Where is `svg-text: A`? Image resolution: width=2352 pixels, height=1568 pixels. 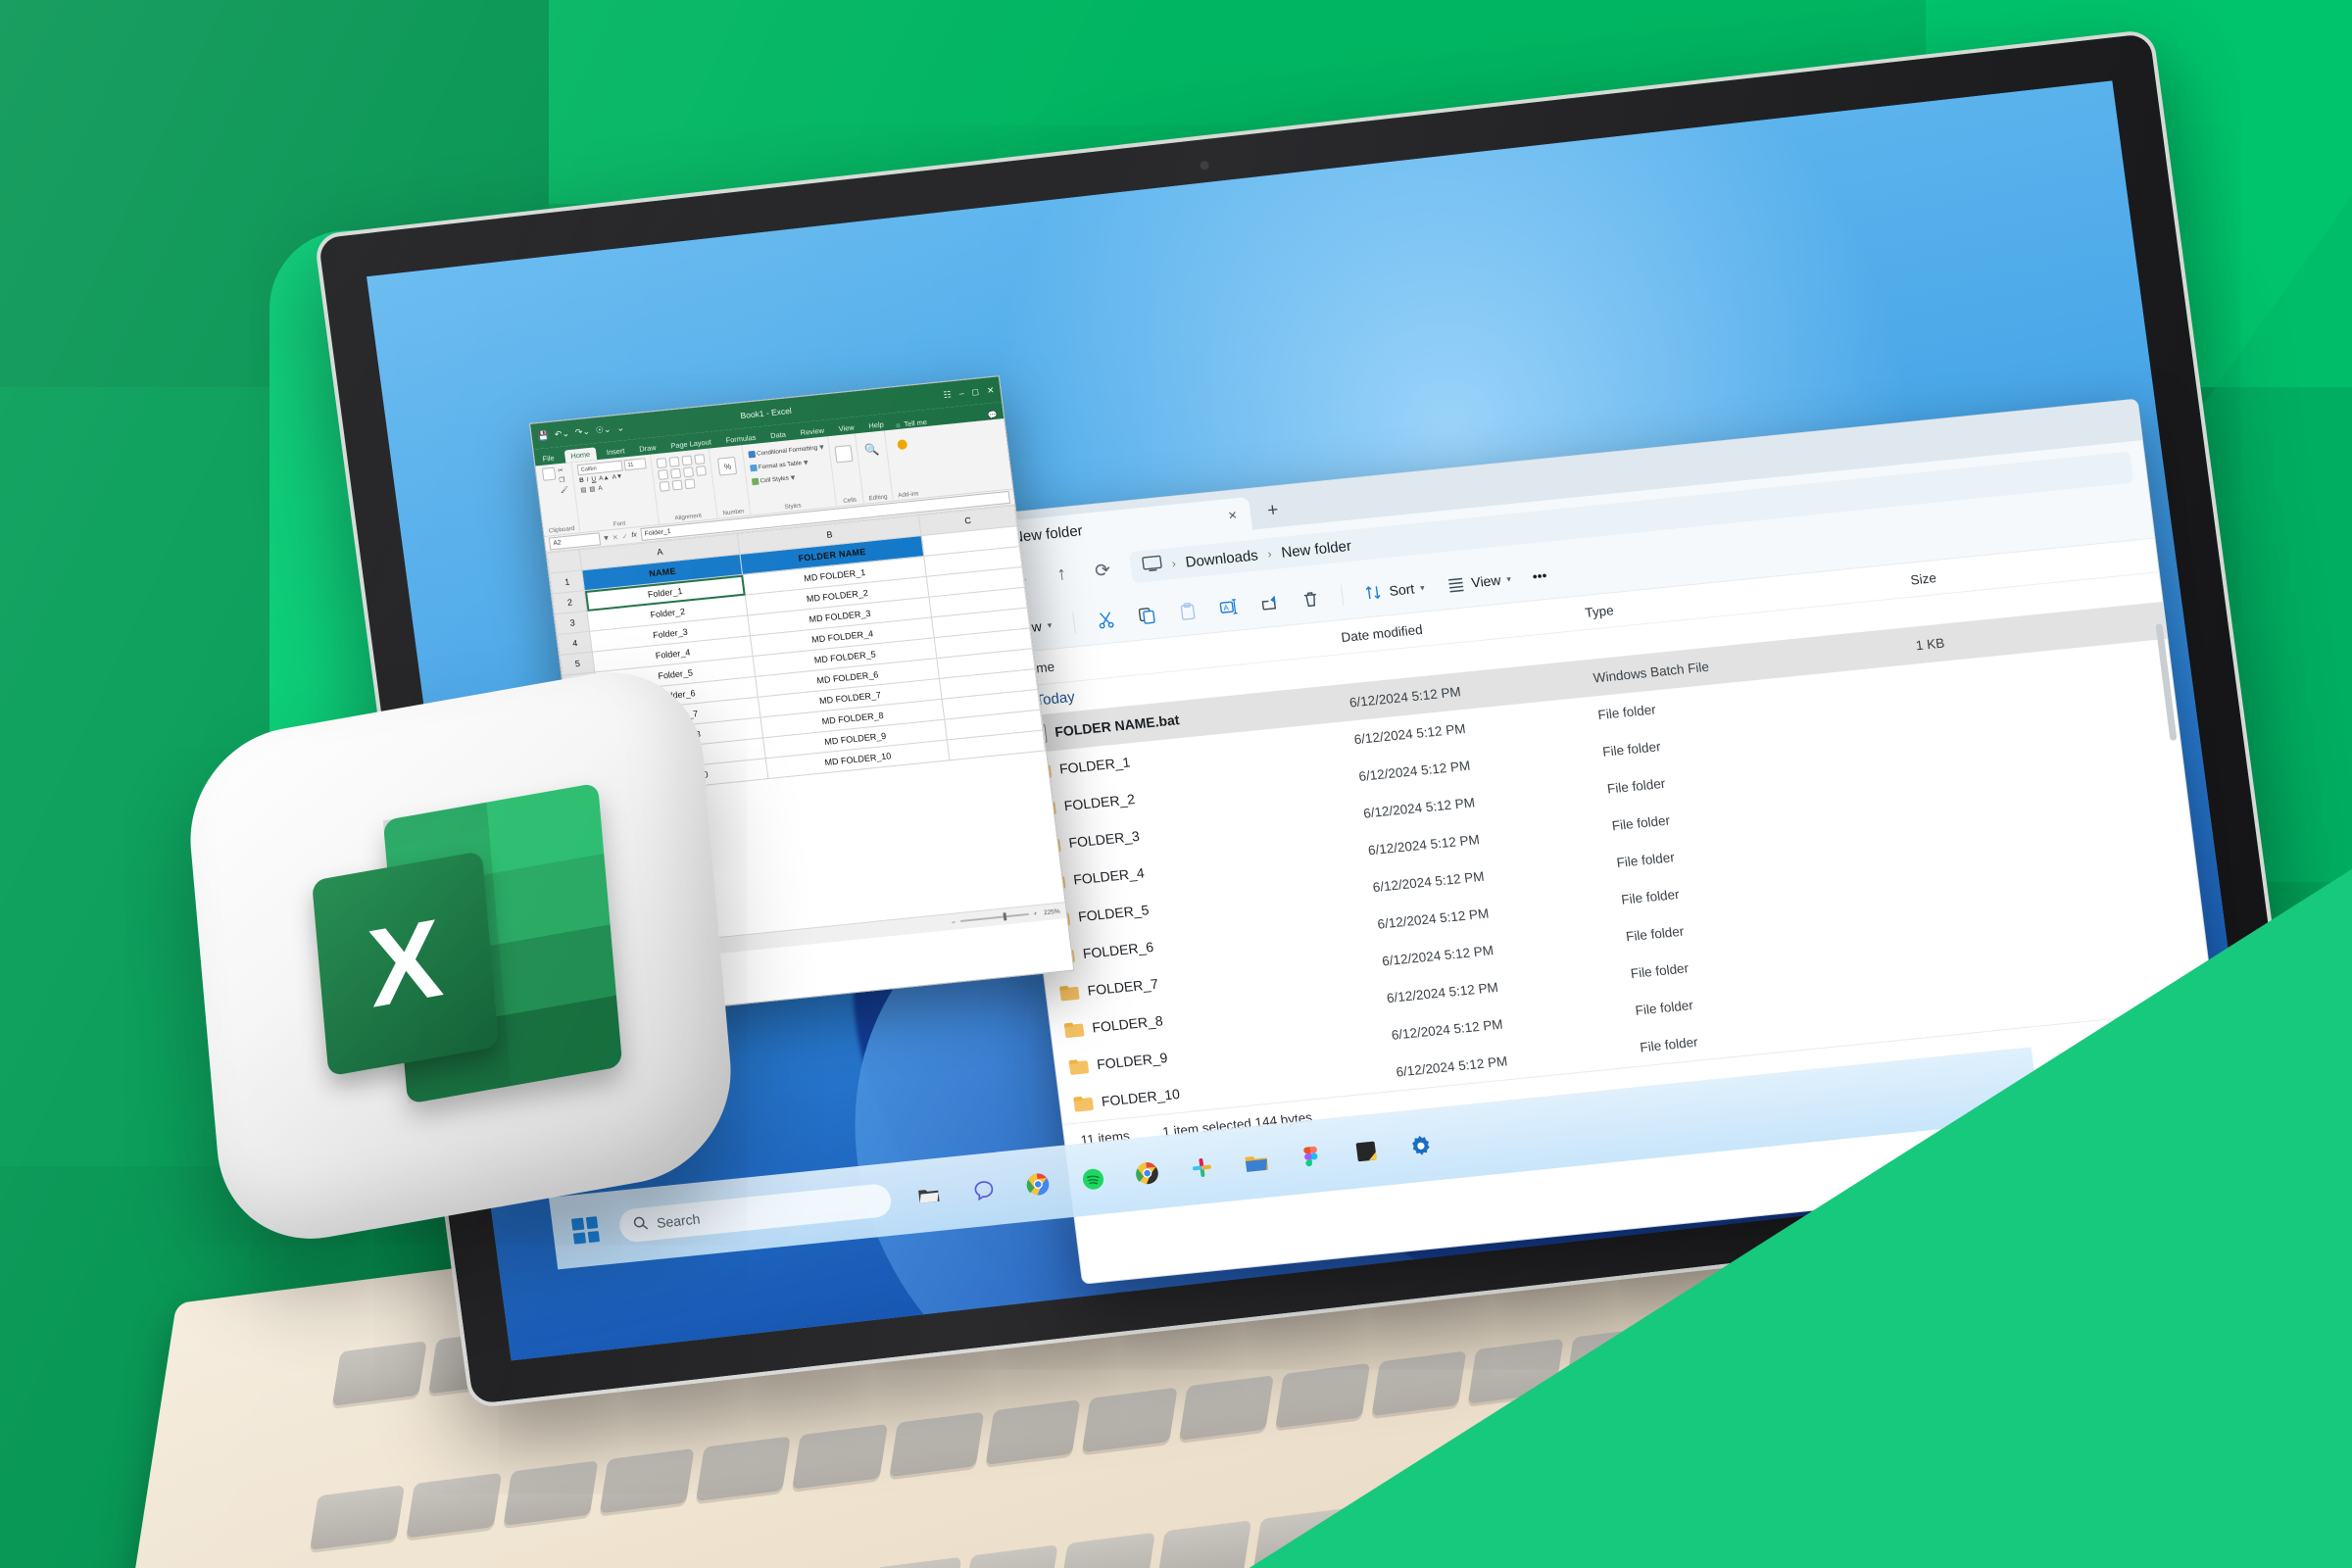 svg-text: A is located at coordinates (1225, 608).